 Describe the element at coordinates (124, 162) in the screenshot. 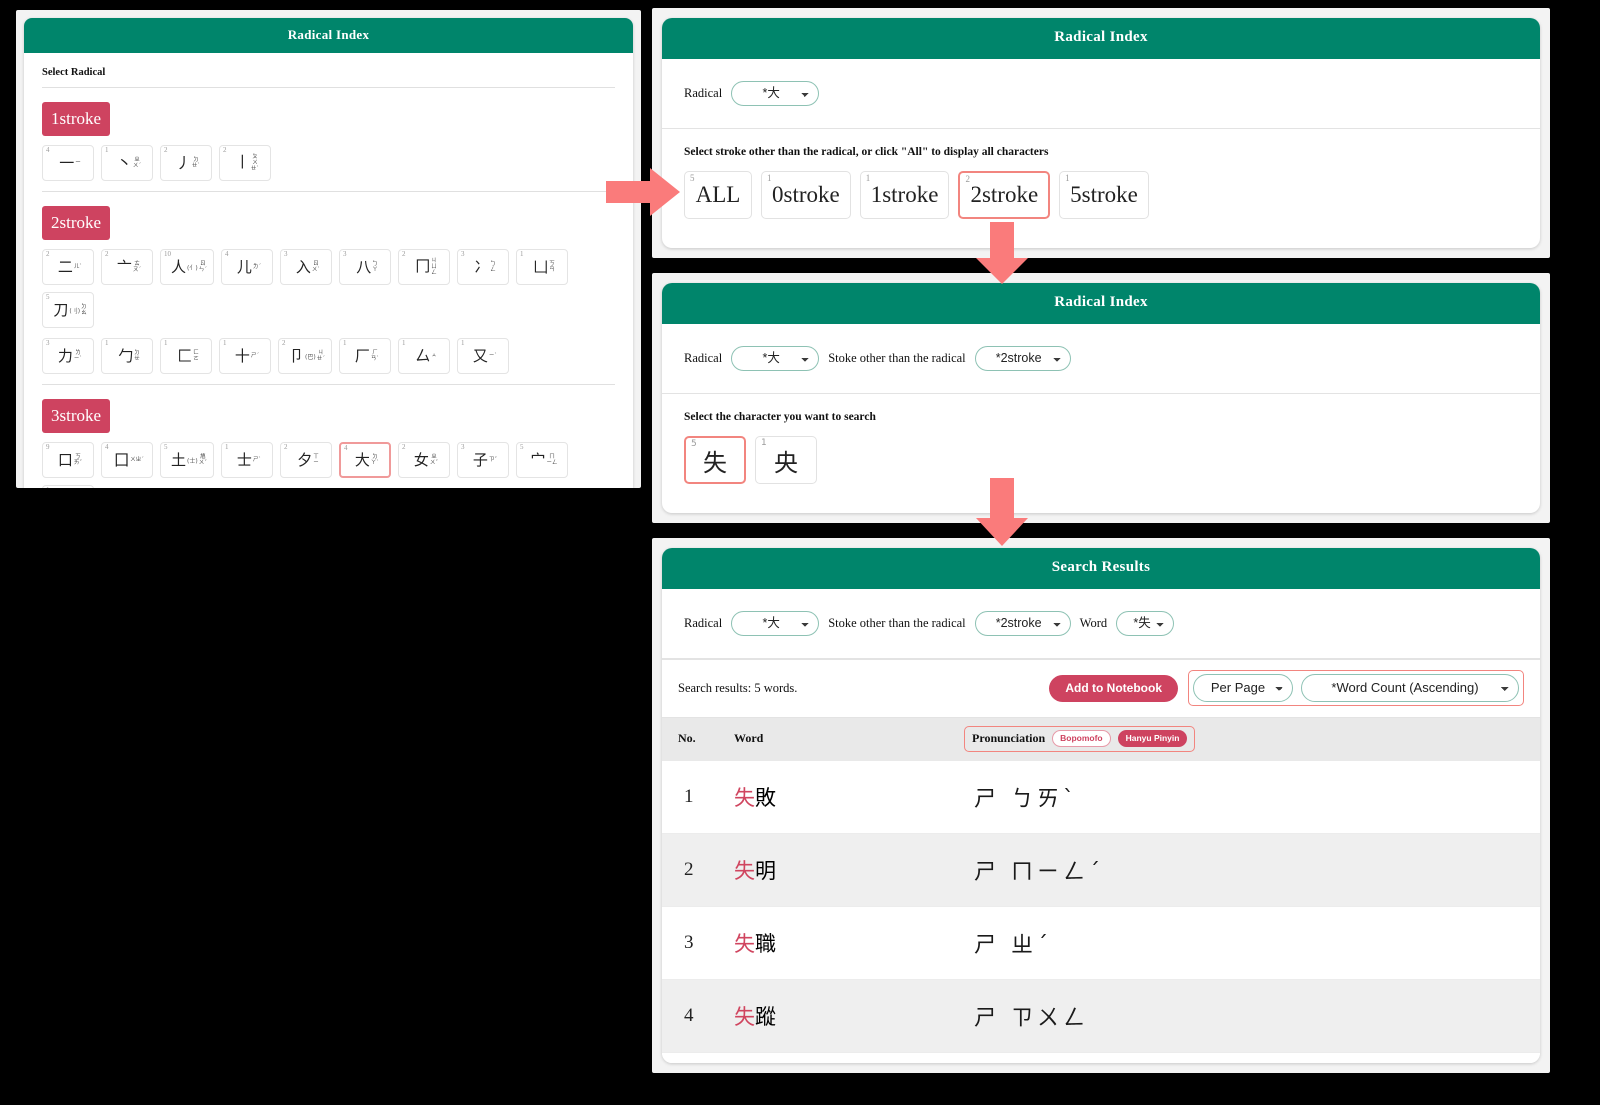

I see `radical-char: 丶` at that location.